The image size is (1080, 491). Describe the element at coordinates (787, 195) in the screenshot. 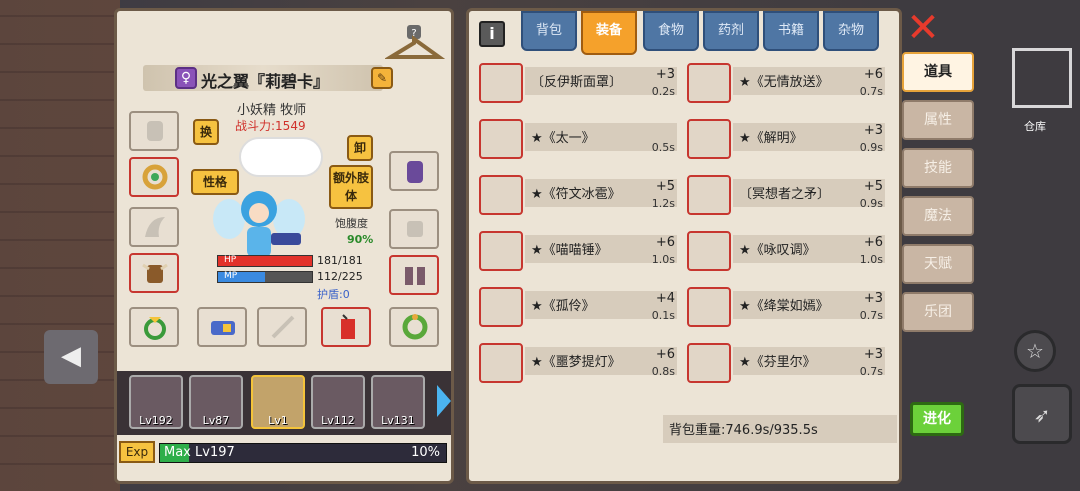

I see `equipment-item: 〔冥想者之矛〕 +5 0.9s` at that location.